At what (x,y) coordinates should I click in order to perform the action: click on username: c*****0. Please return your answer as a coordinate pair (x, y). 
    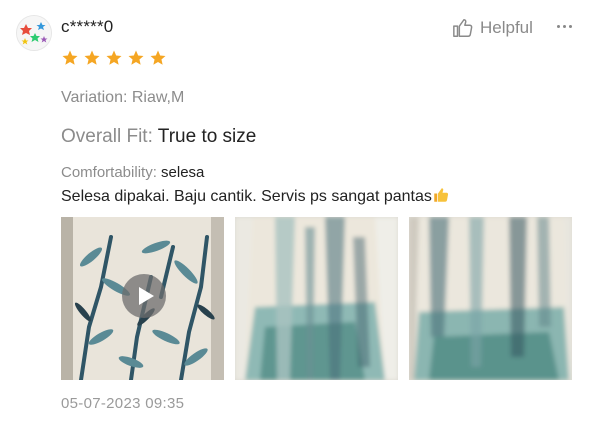
    Looking at the image, I should click on (87, 26).